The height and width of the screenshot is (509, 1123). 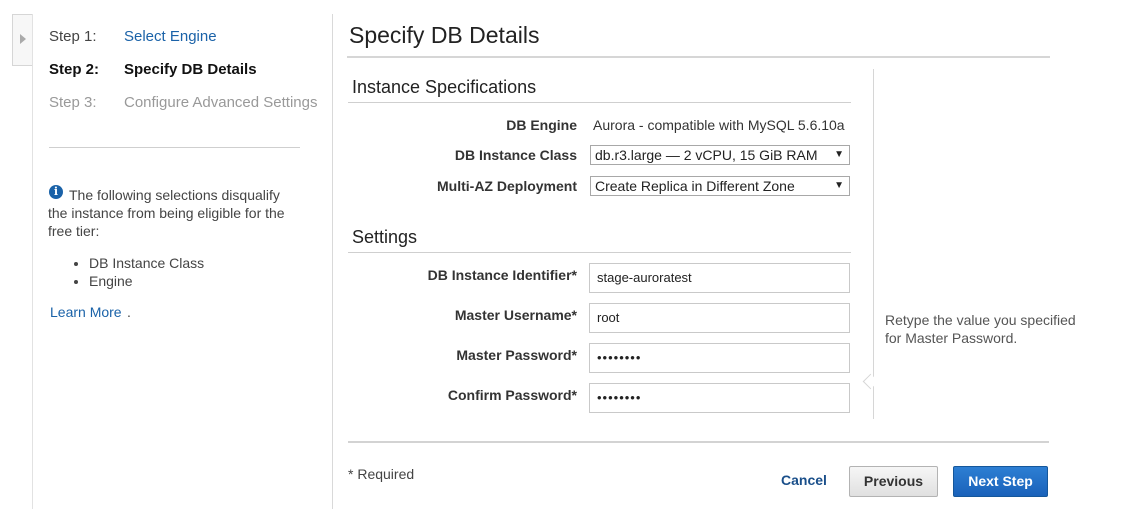 I want to click on sidebar-left-border, so click(x=32, y=261).